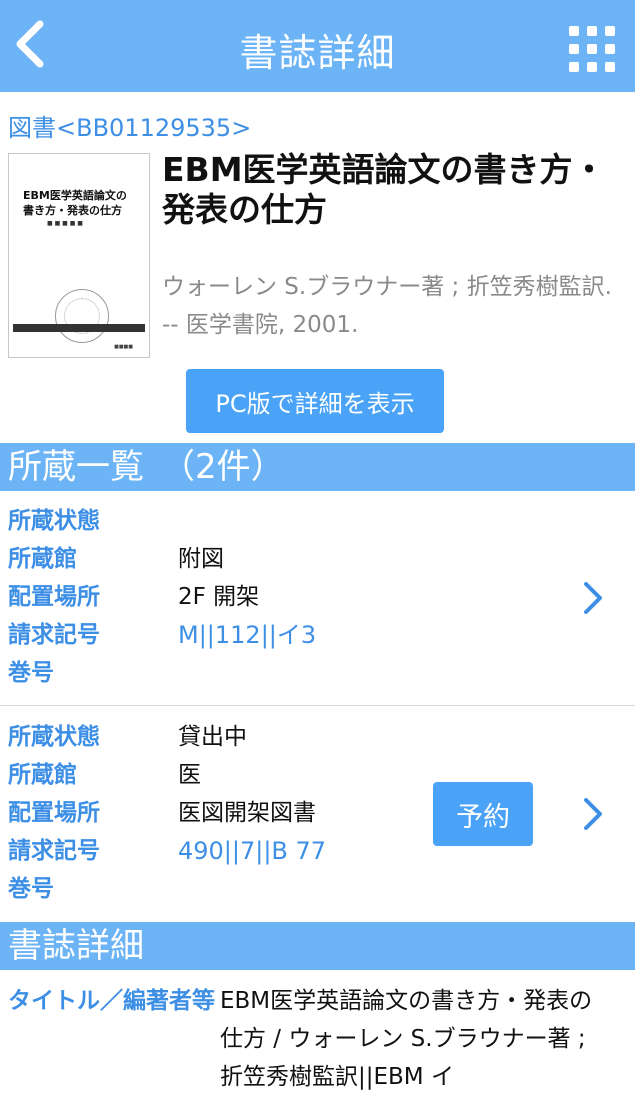 Image resolution: width=635 pixels, height=1101 pixels. What do you see at coordinates (252, 851) in the screenshot?
I see `call-number-link: 490||7||B 77` at bounding box center [252, 851].